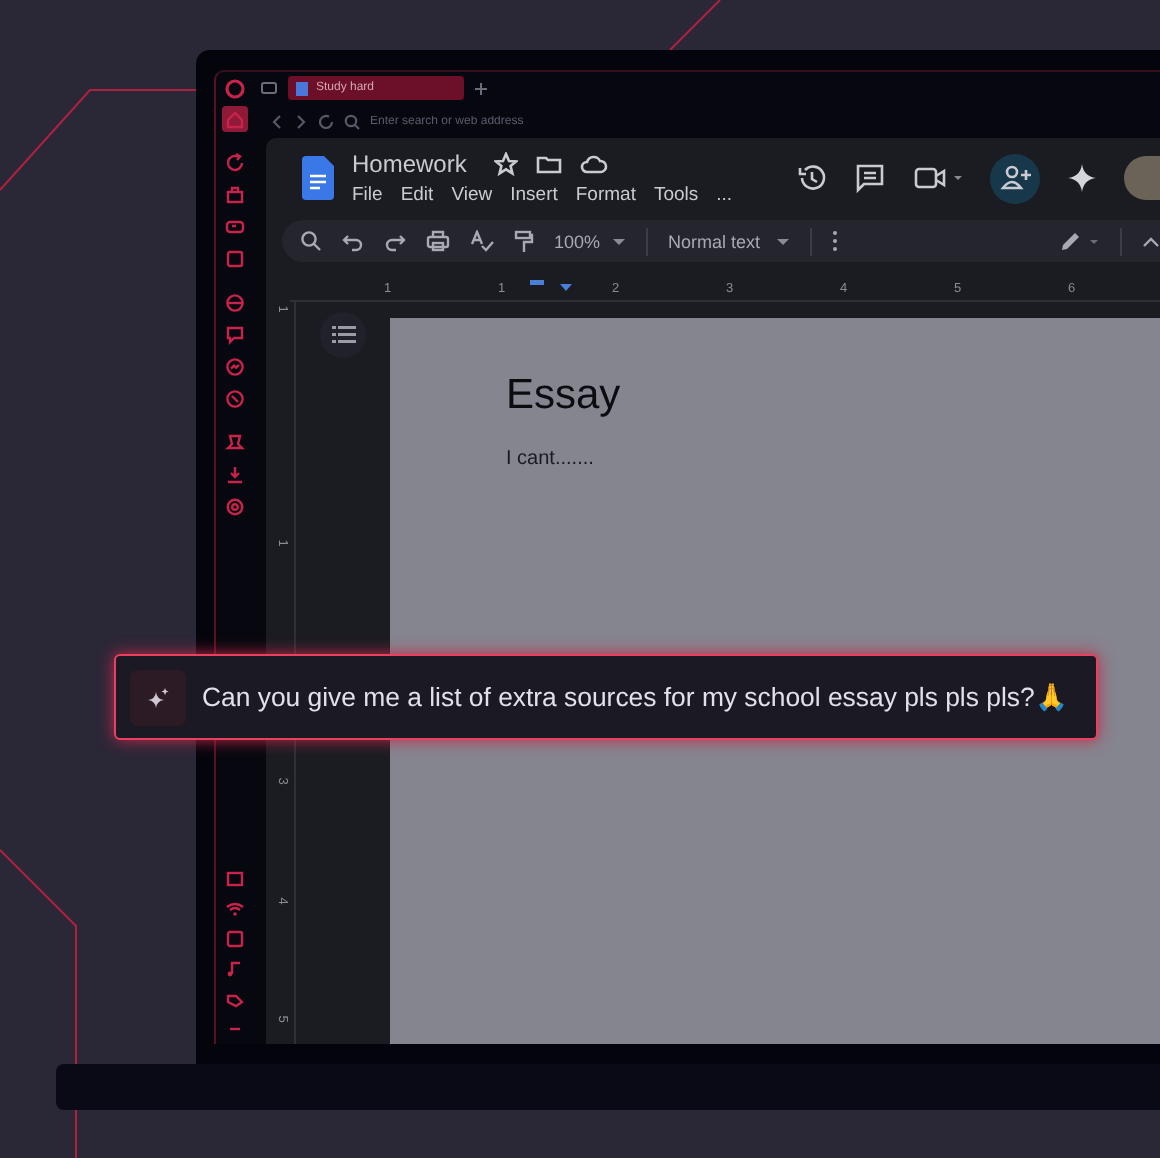  Describe the element at coordinates (938, 178) in the screenshot. I see `video-camera-icon` at that location.